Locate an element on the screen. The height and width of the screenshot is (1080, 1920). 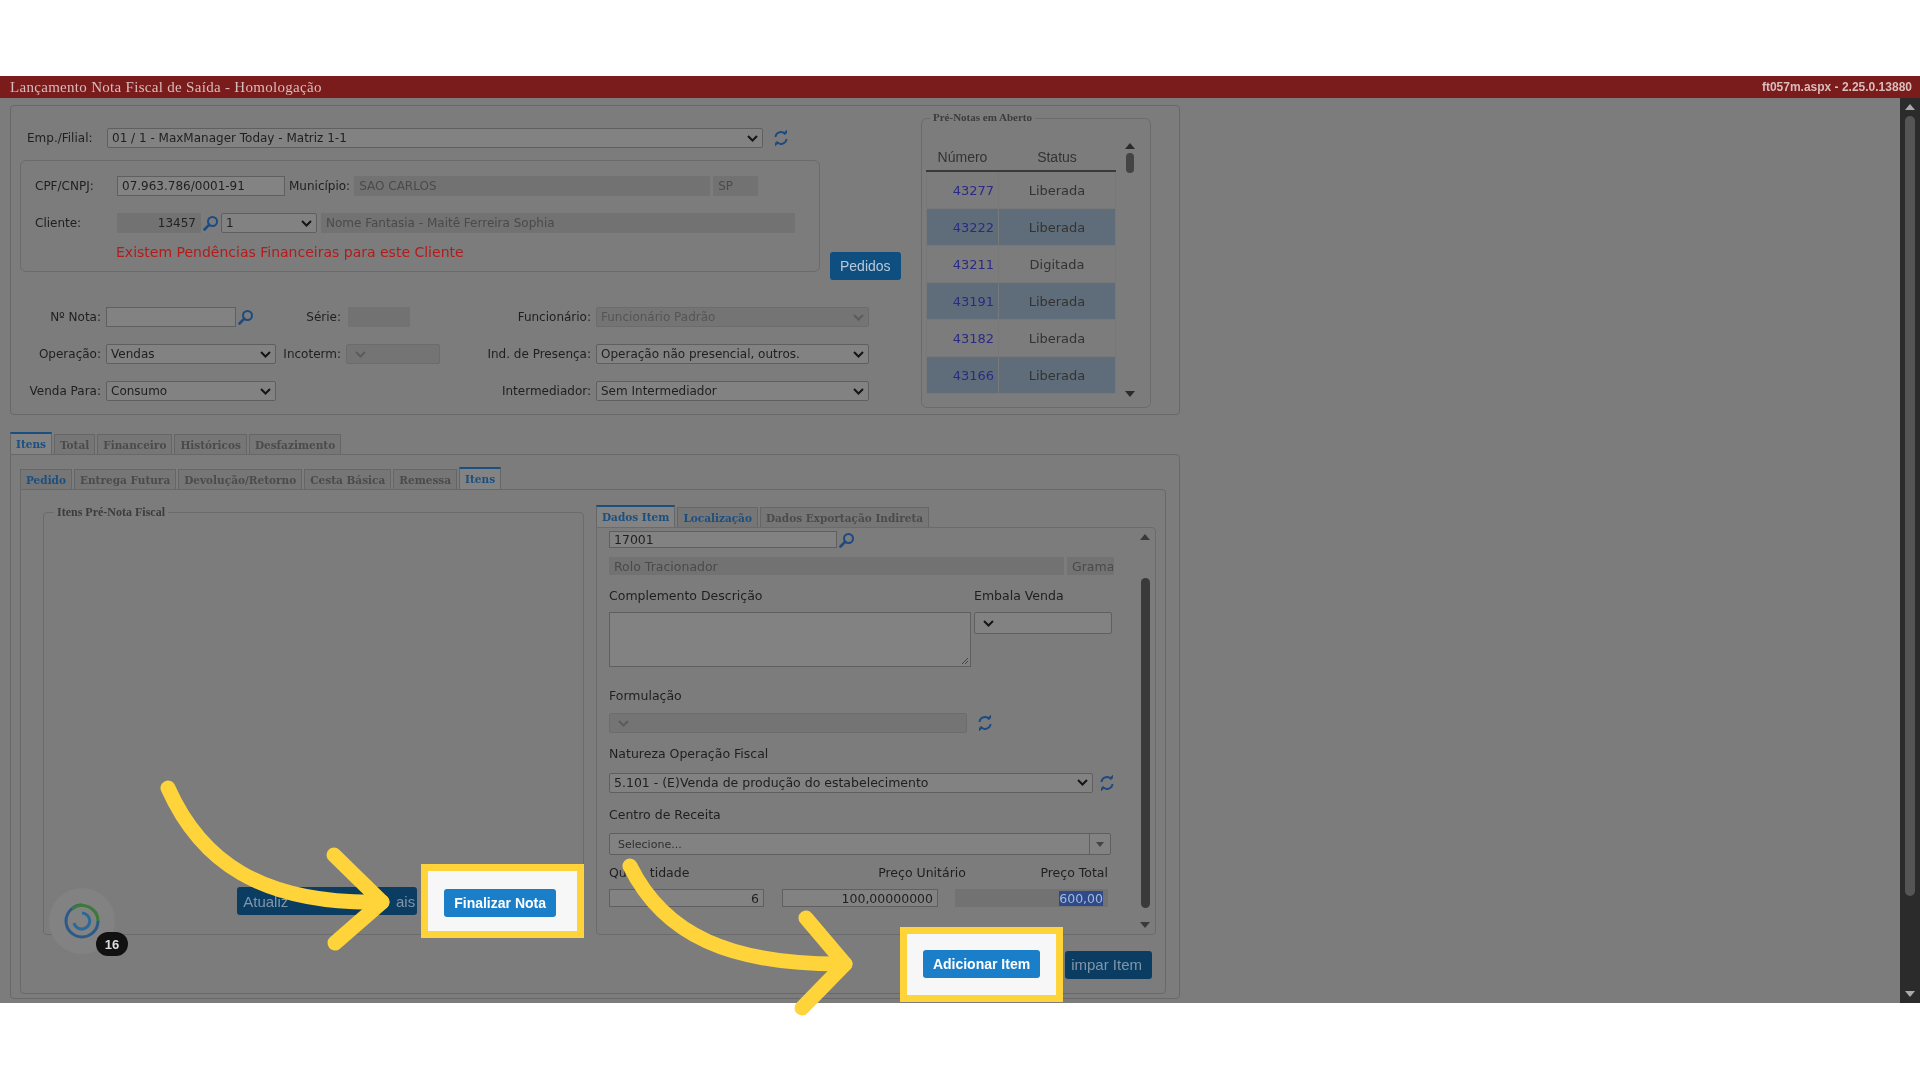
field-label: Formulação is located at coordinates (645, 696).